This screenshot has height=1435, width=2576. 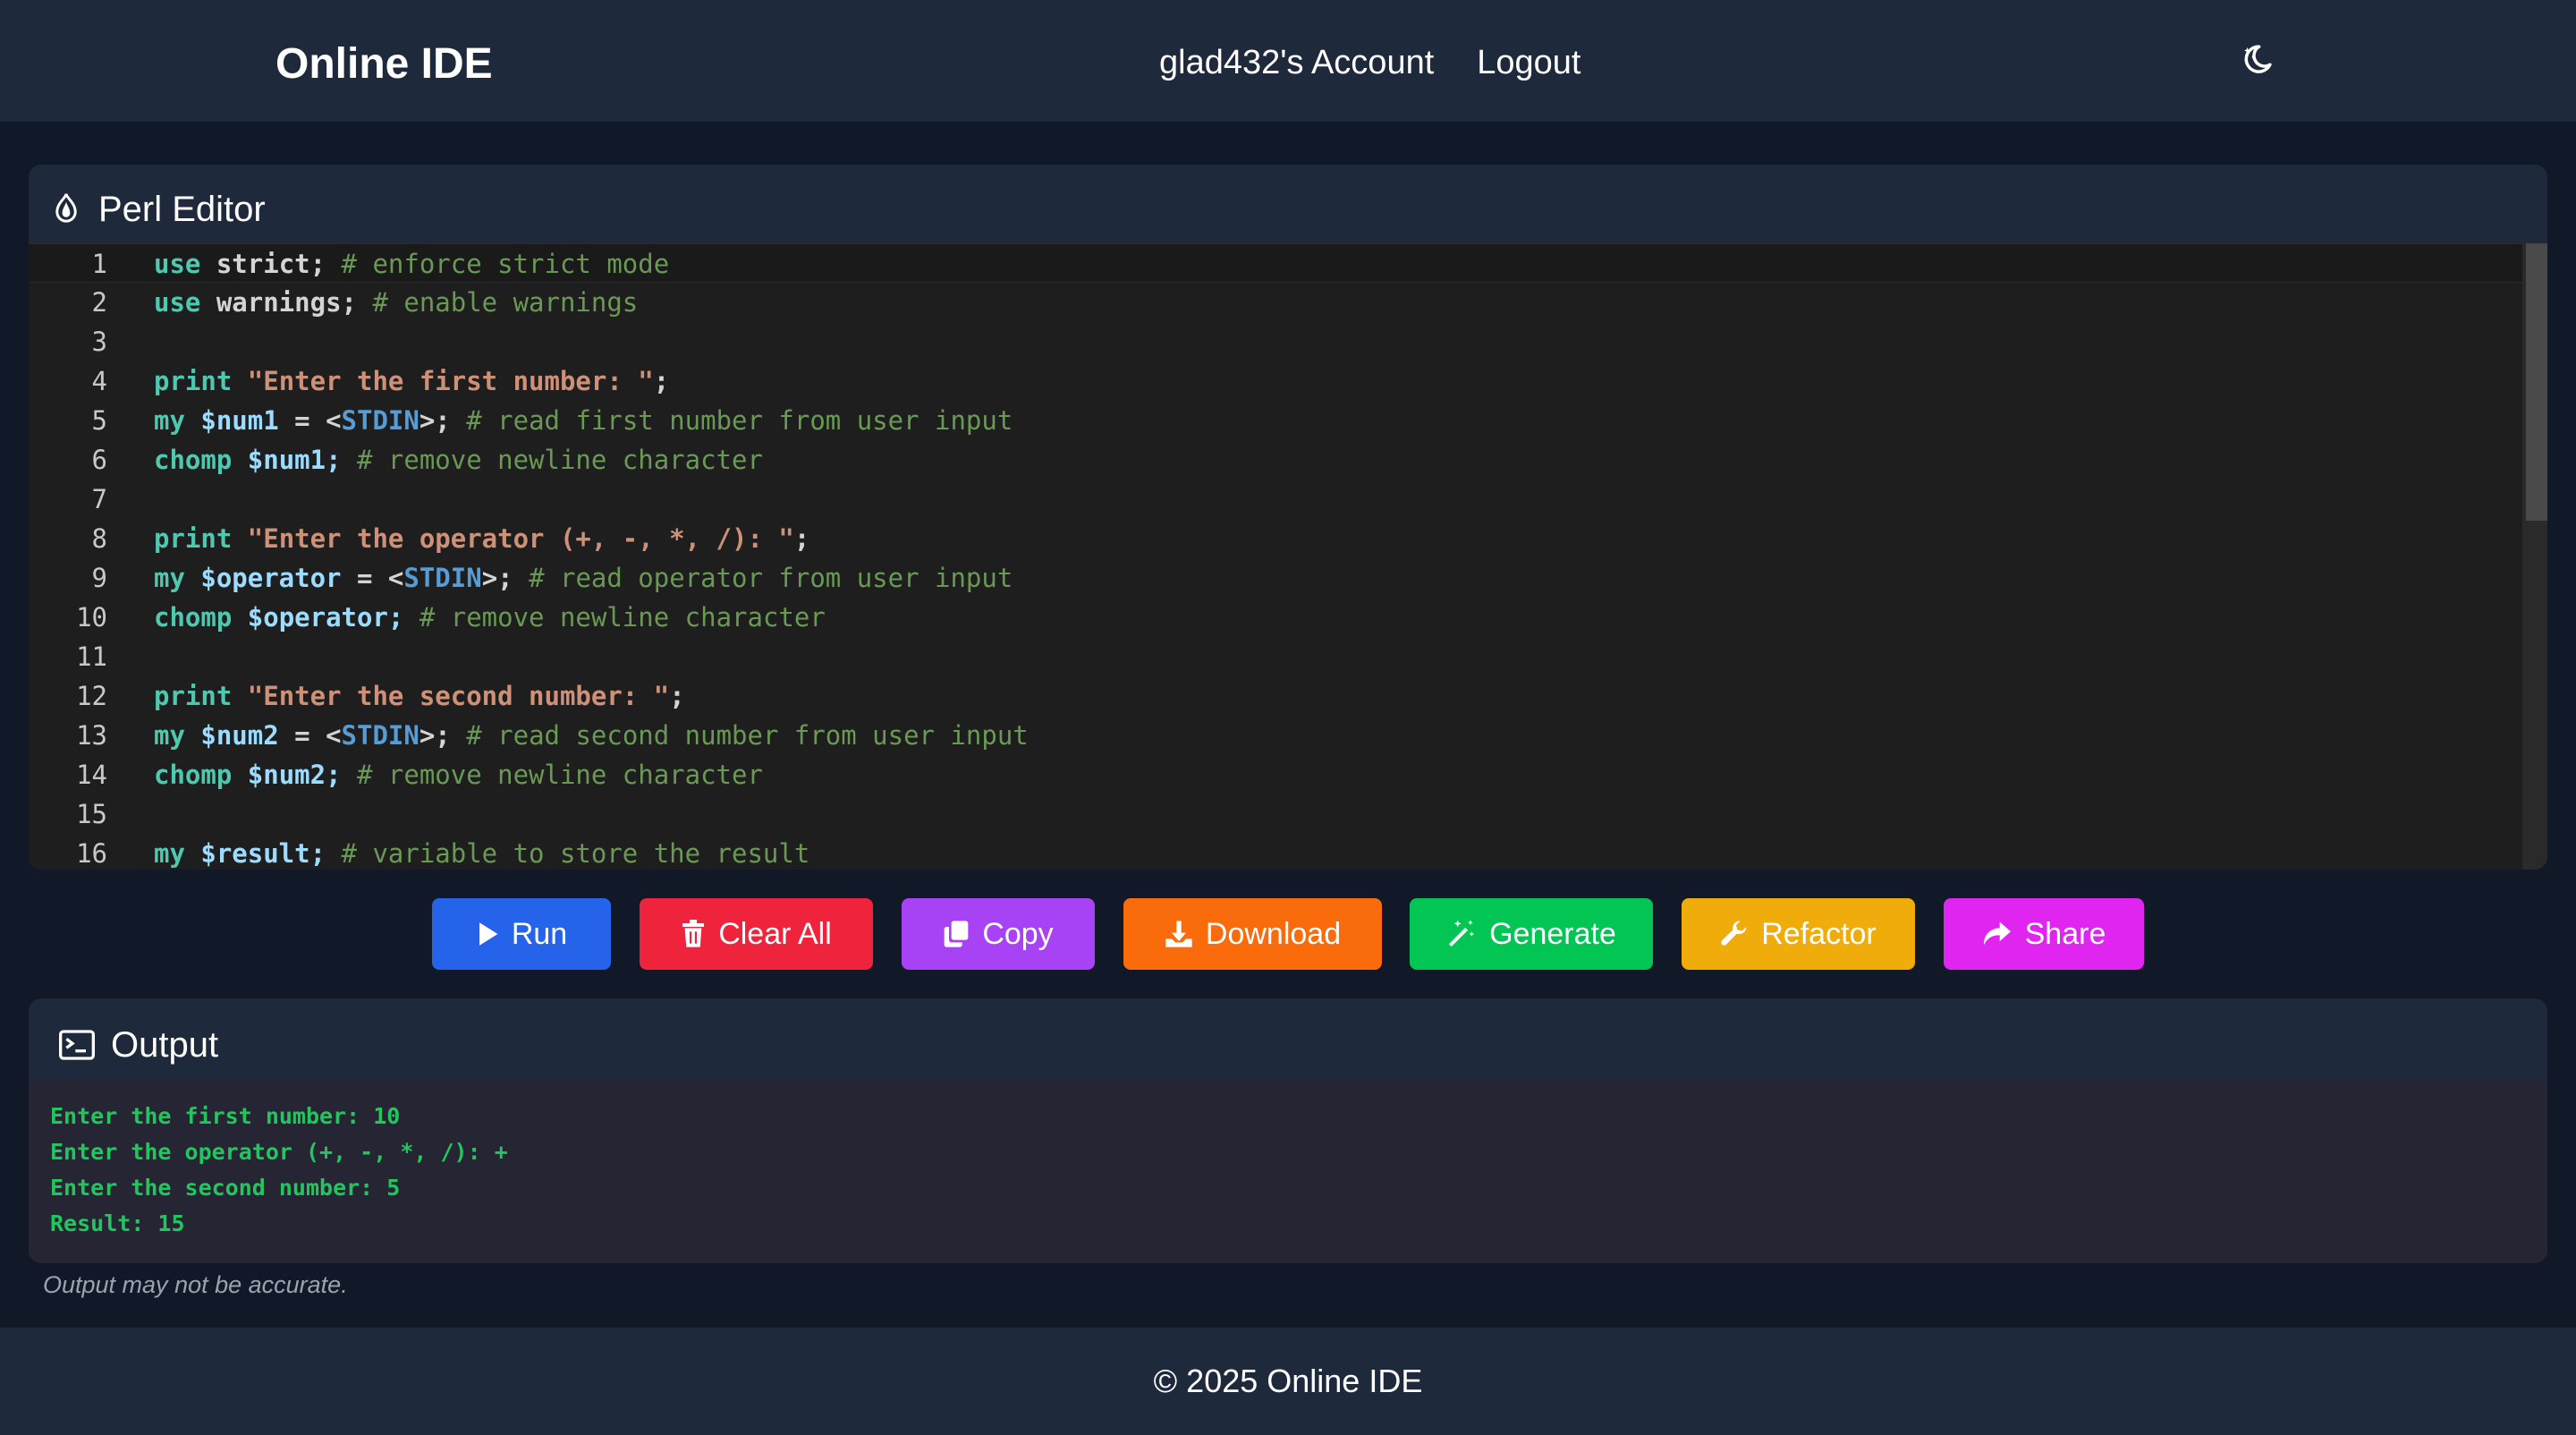 I want to click on perl-onion-icon, so click(x=66, y=208).